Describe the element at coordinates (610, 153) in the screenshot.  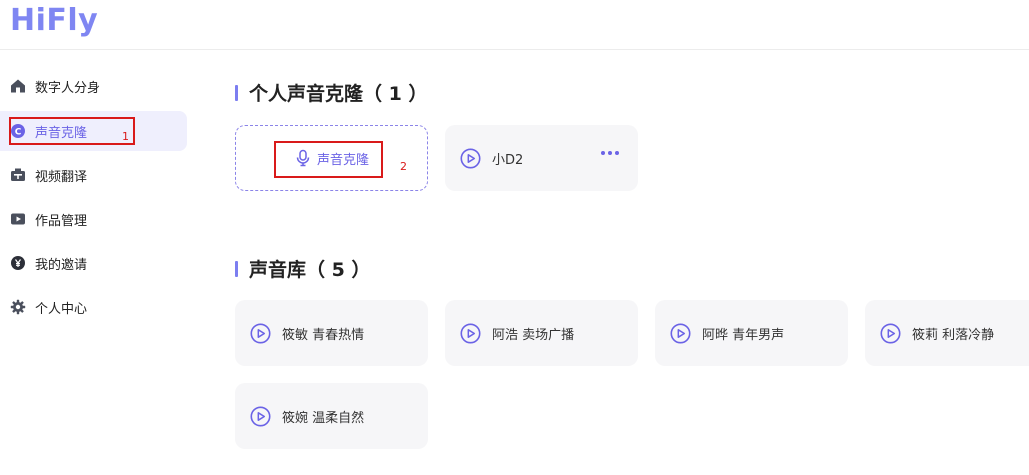
I see `more-options-icon` at that location.